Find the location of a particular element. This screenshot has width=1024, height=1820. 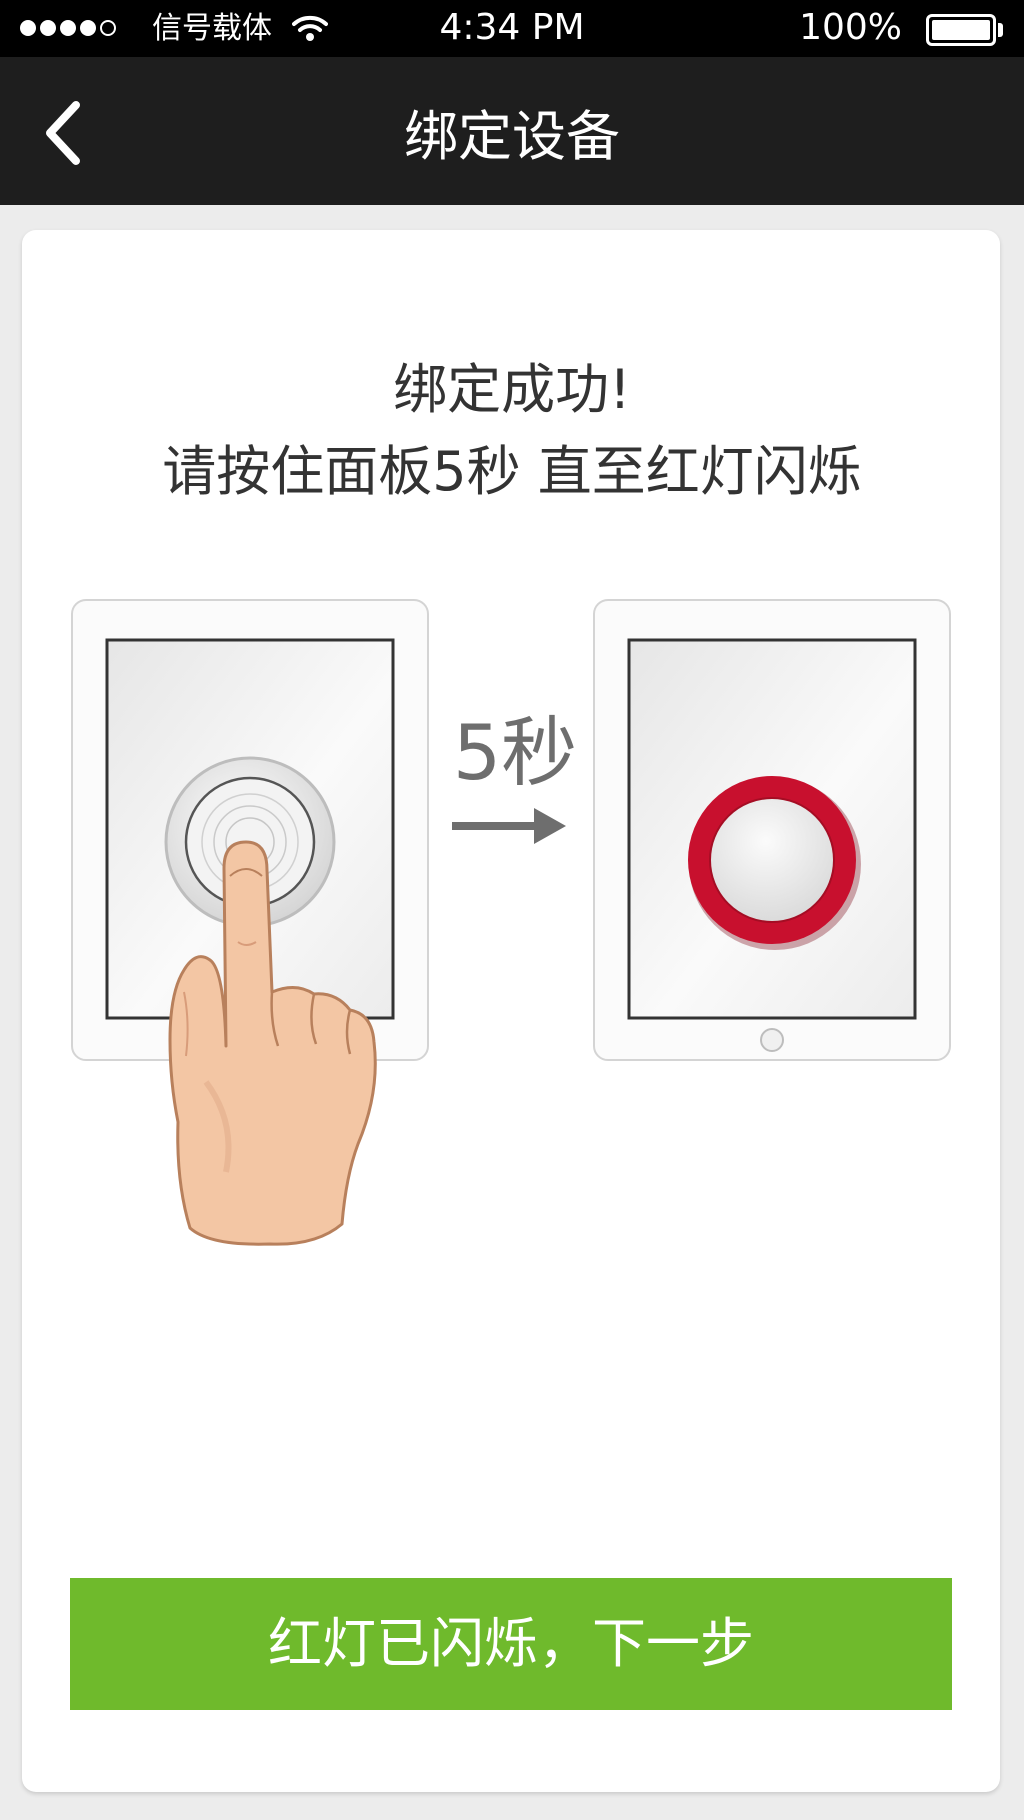

pointing-hand-icon is located at coordinates (272, 1043).